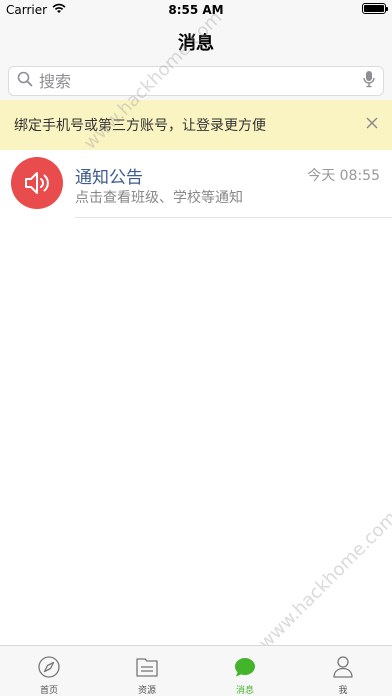  Describe the element at coordinates (244, 691) in the screenshot. I see `tab-label: 消息` at that location.